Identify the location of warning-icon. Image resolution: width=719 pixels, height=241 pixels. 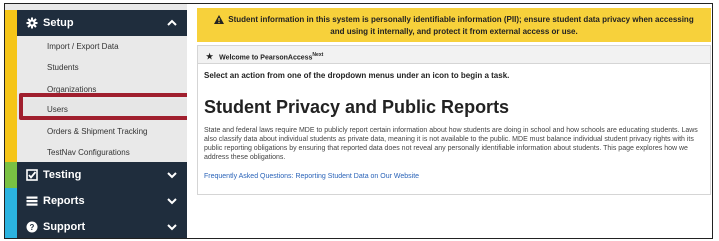
(219, 19).